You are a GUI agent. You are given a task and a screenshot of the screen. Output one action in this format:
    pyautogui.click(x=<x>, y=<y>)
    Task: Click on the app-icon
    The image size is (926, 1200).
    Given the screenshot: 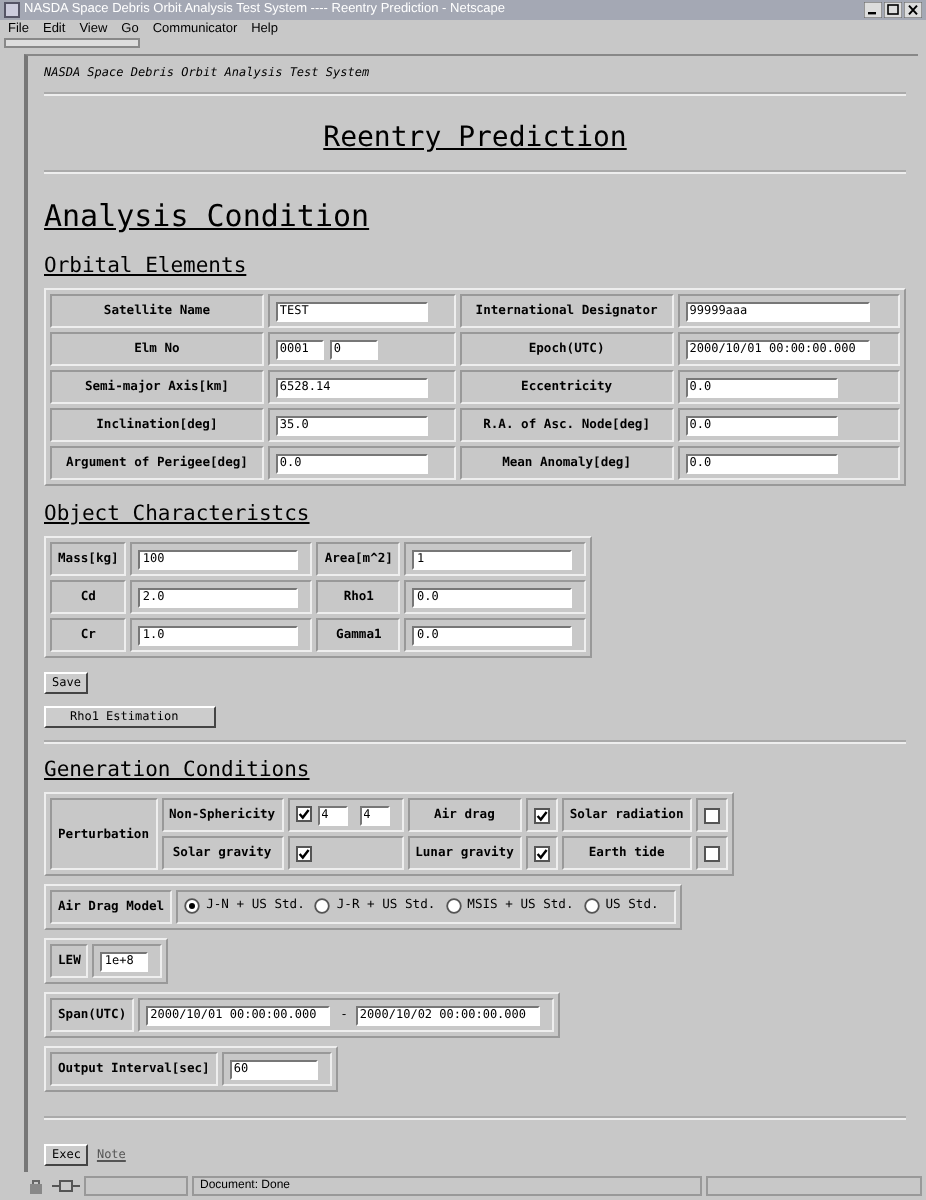 What is the action you would take?
    pyautogui.click(x=12, y=9)
    